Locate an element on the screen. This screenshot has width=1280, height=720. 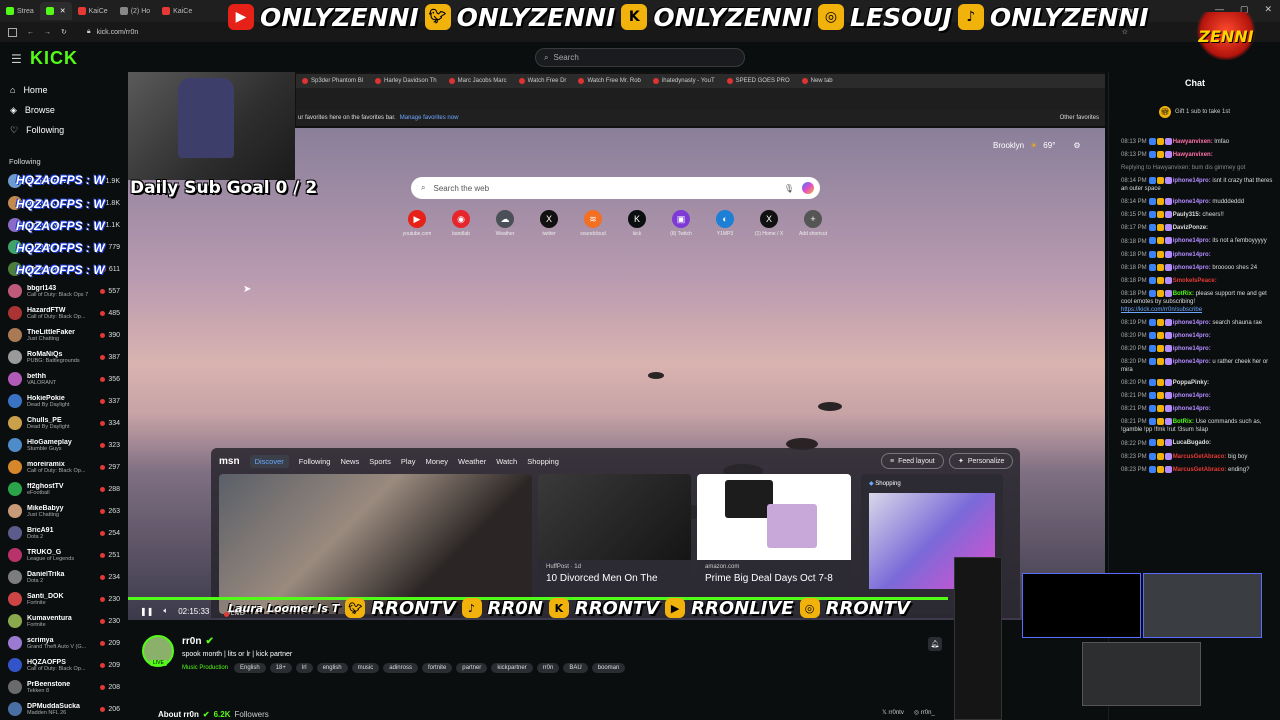
chat-username: BotRix: is located at coordinates (1183, 422).